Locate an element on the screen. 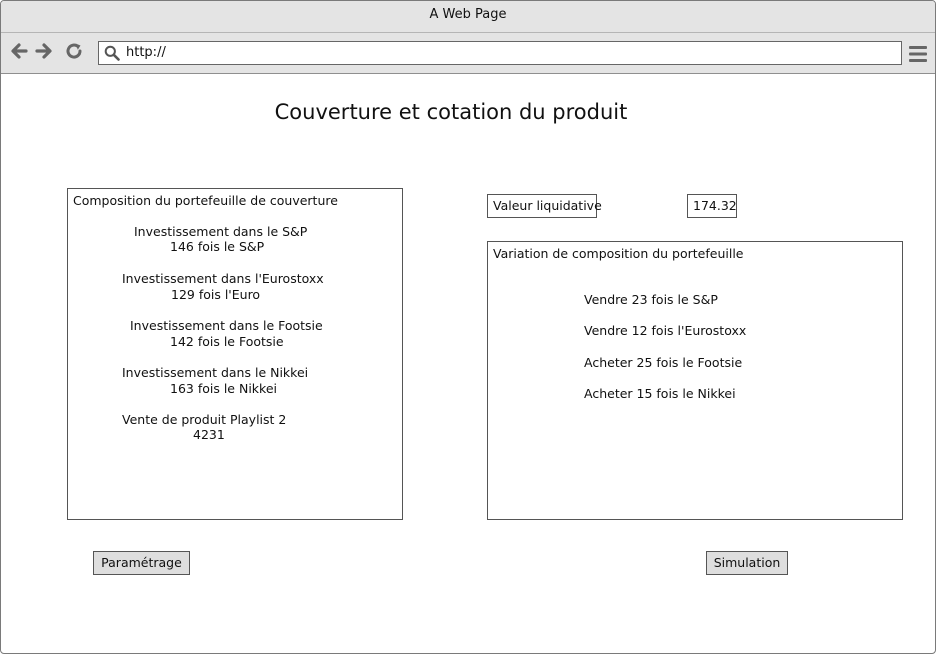 Image resolution: width=936 pixels, height=654 pixels. variation-item: Acheter 15 fois le Nikkei is located at coordinates (660, 393).